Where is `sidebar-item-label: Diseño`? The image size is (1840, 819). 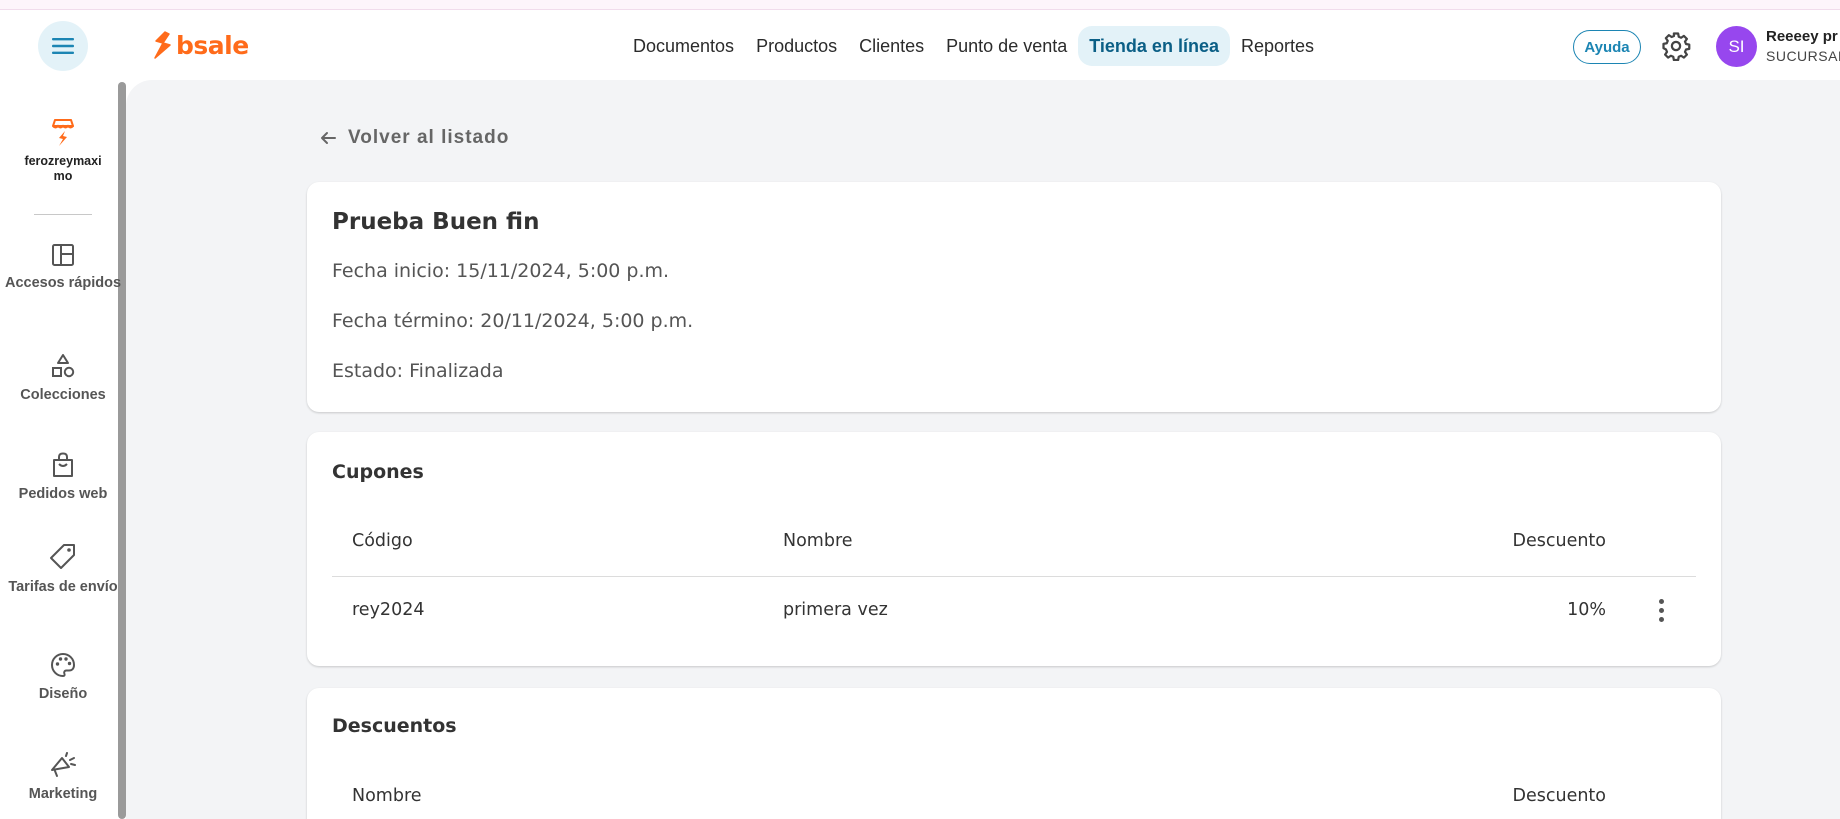 sidebar-item-label: Diseño is located at coordinates (63, 694).